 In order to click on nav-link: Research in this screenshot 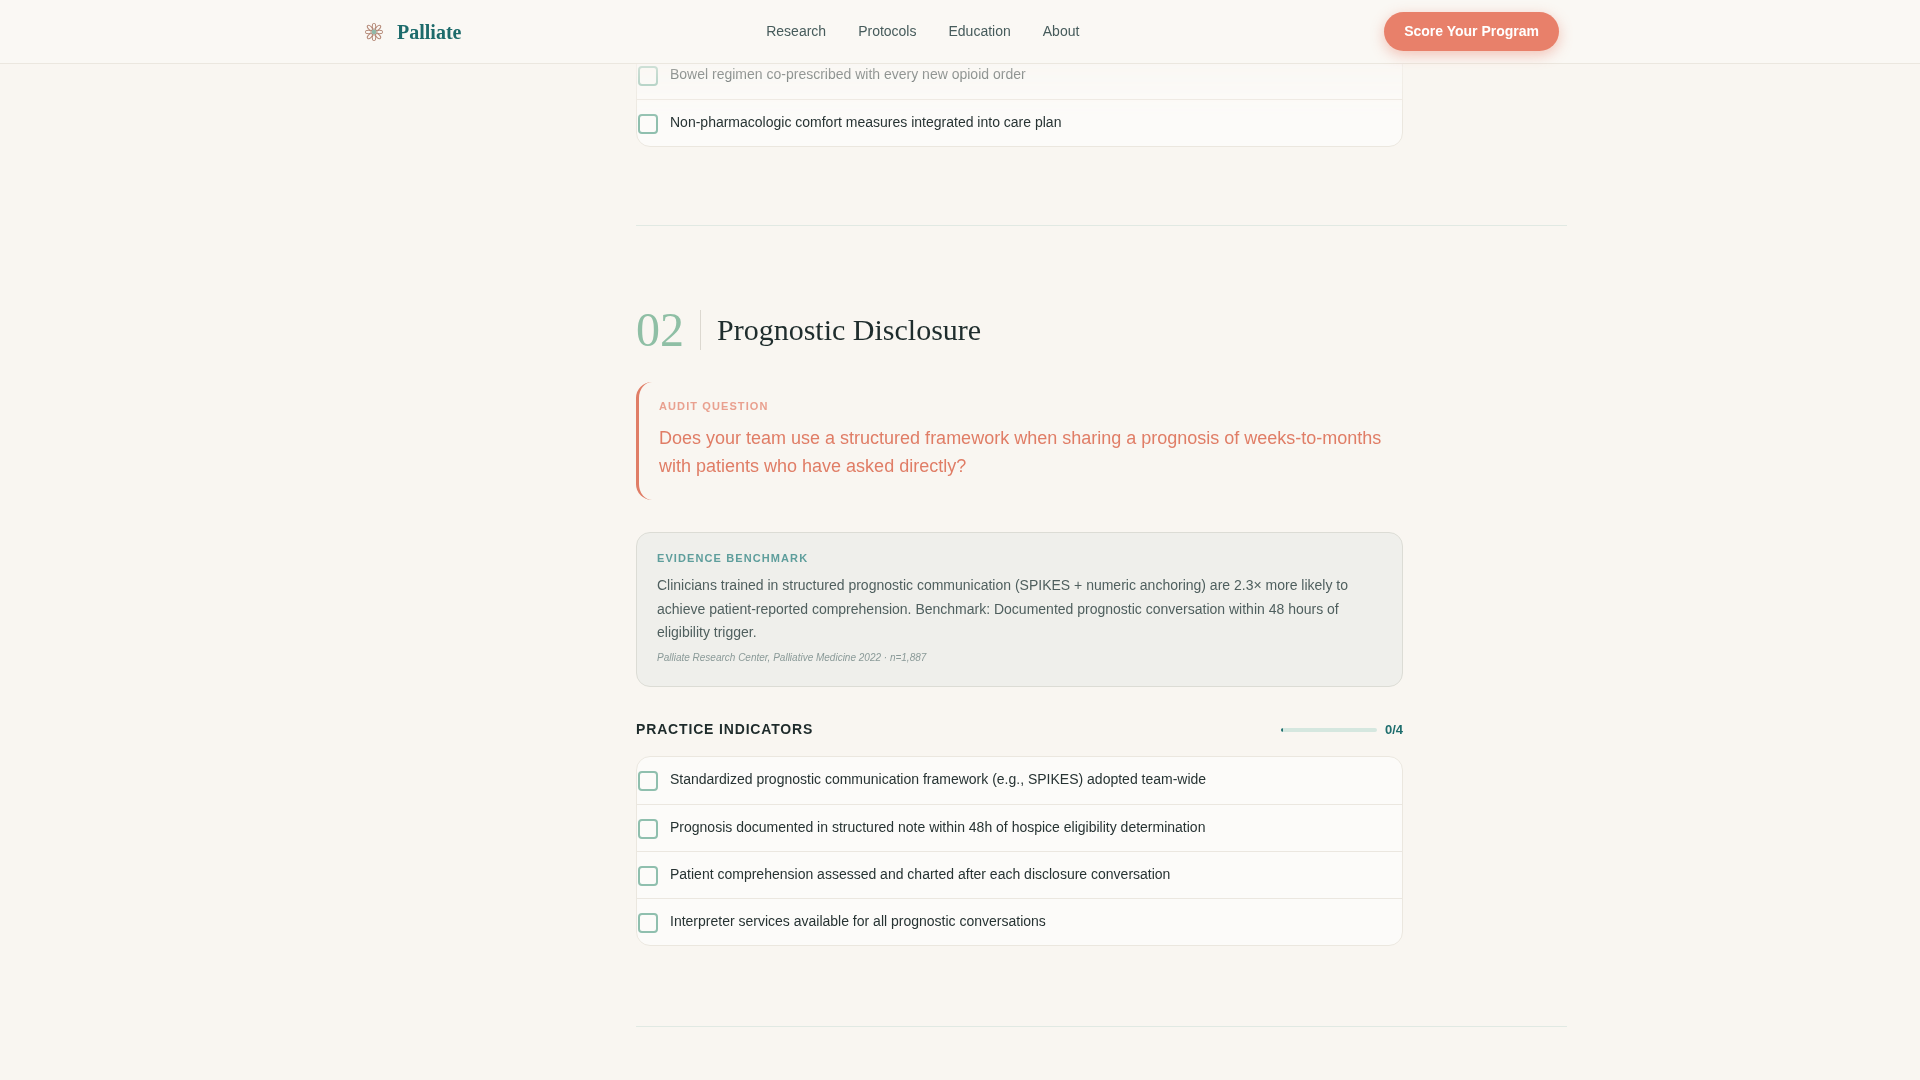, I will do `click(796, 31)`.